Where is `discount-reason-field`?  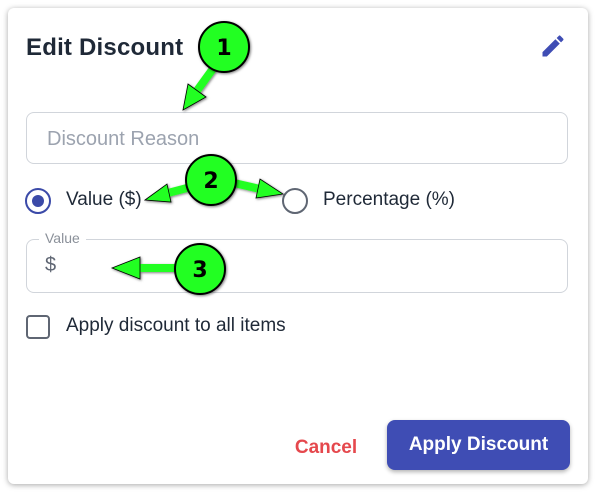 discount-reason-field is located at coordinates (297, 138).